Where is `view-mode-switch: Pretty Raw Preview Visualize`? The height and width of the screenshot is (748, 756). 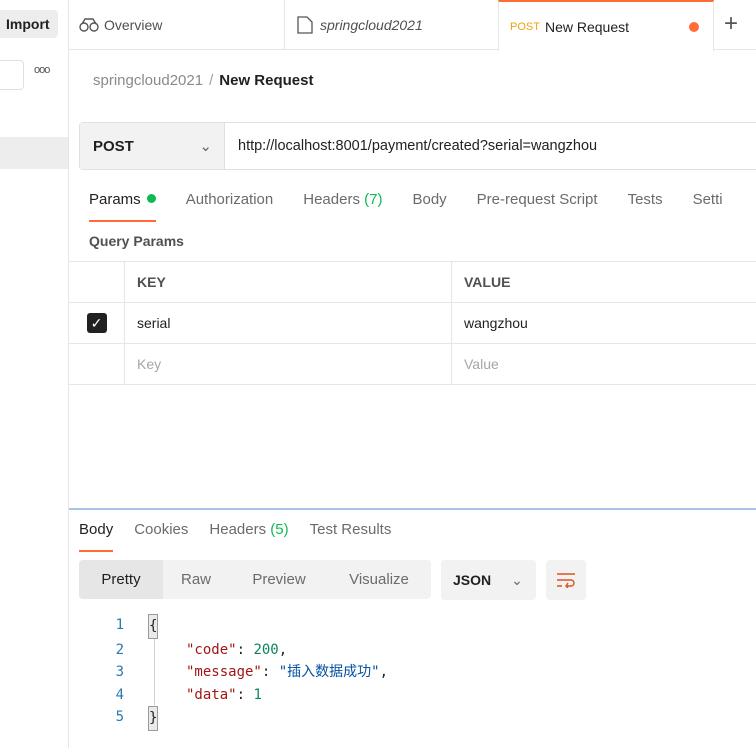
view-mode-switch: Pretty Raw Preview Visualize is located at coordinates (255, 579).